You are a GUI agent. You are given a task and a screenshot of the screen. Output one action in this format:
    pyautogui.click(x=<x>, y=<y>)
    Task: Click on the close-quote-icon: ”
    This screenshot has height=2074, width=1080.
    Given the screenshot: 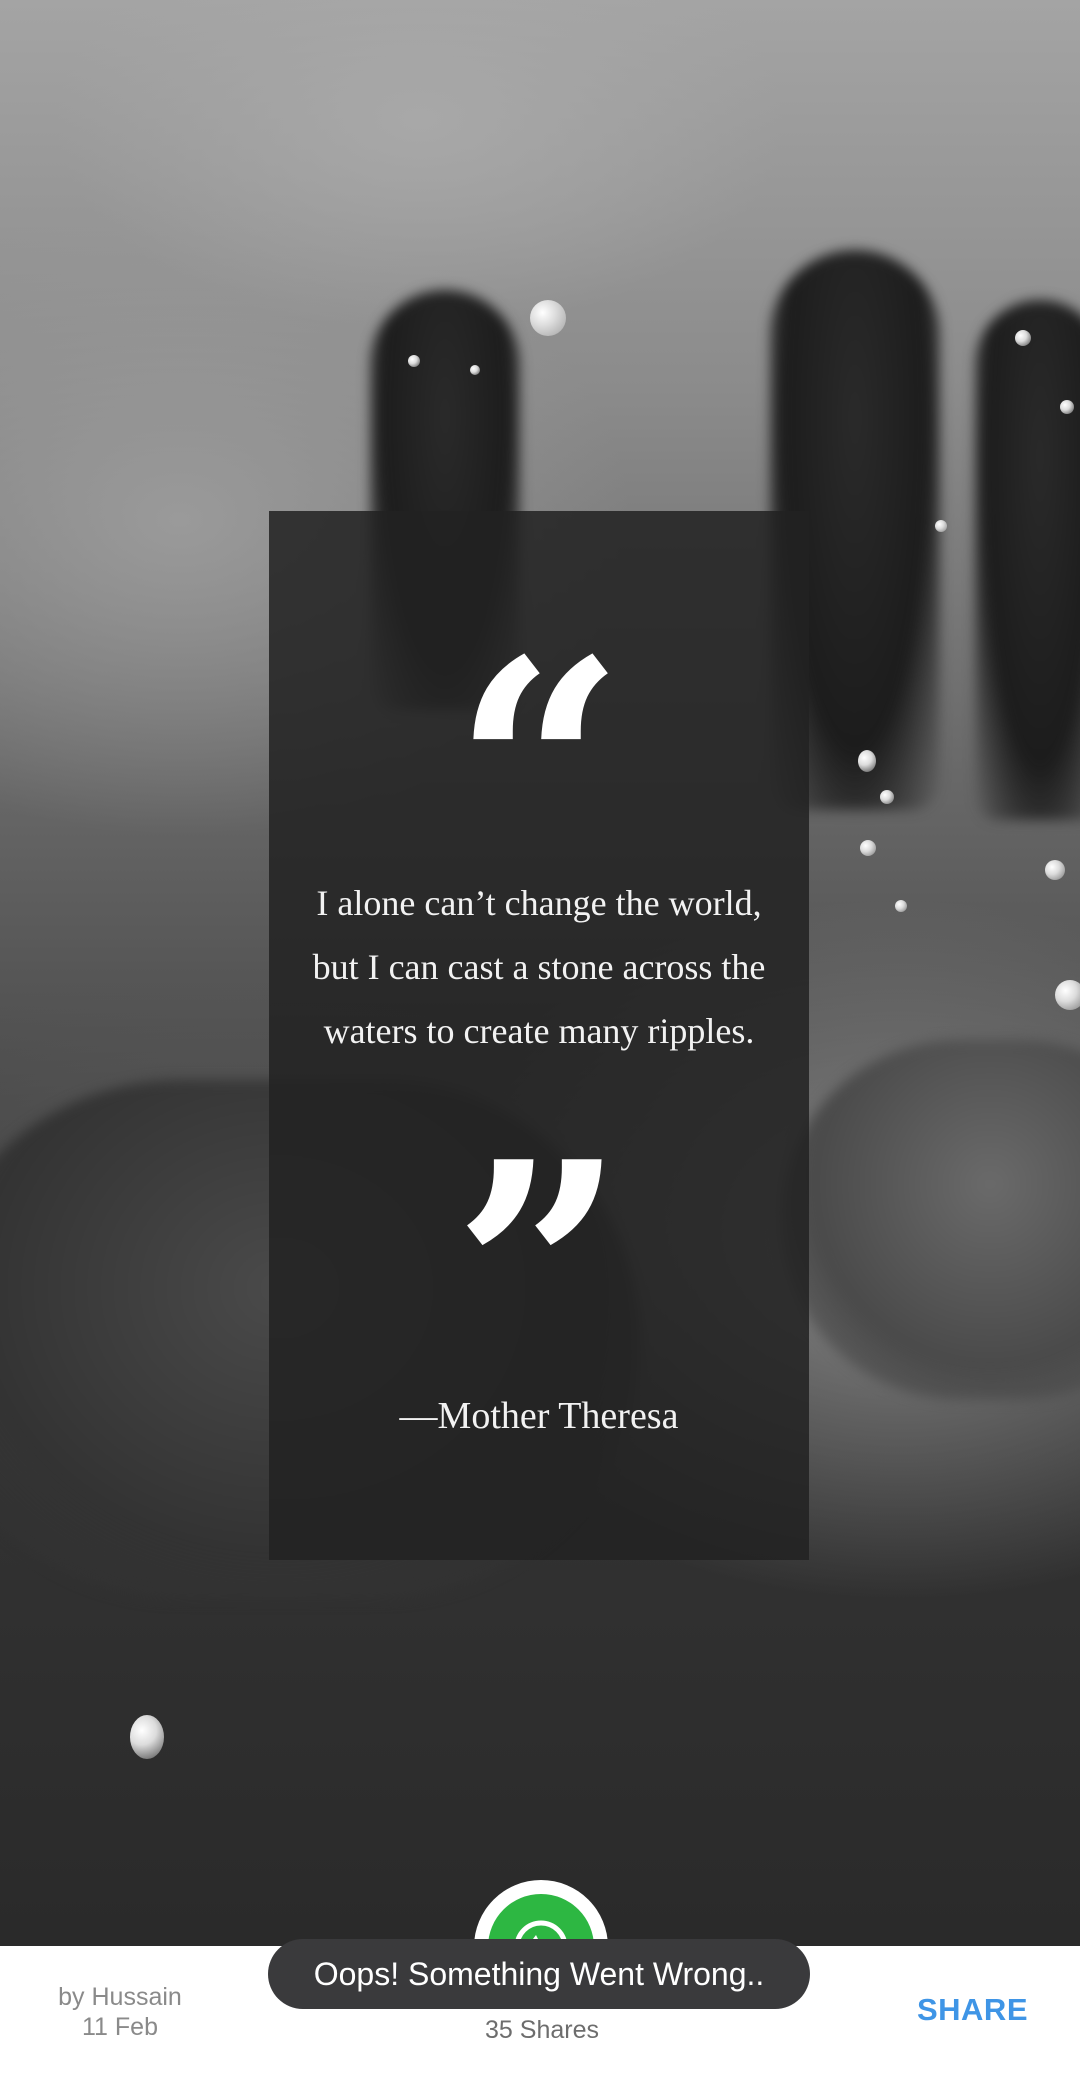 What is the action you would take?
    pyautogui.click(x=539, y=1272)
    